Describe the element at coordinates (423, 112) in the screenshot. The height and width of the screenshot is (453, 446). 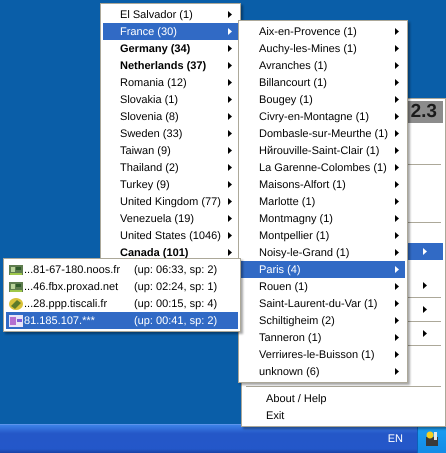
I see `version-label: 2.3` at that location.